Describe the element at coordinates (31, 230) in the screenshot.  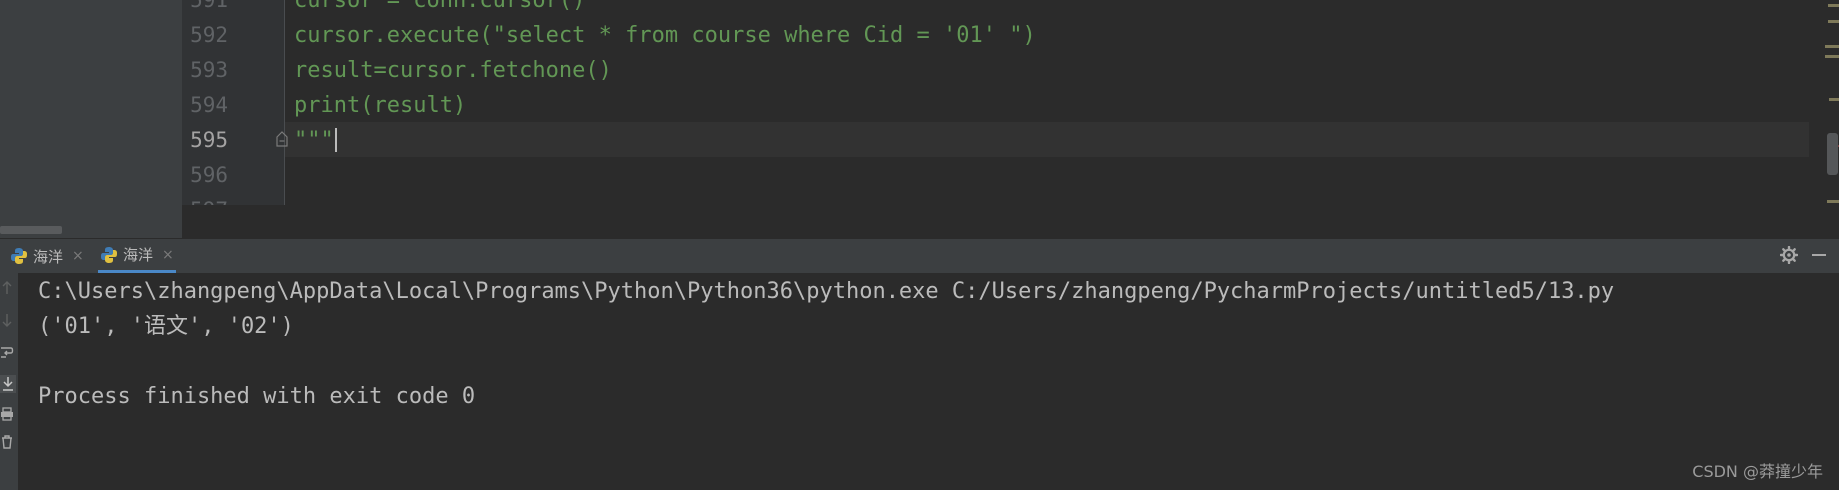
I see `project-horizontal-scrollbar` at that location.